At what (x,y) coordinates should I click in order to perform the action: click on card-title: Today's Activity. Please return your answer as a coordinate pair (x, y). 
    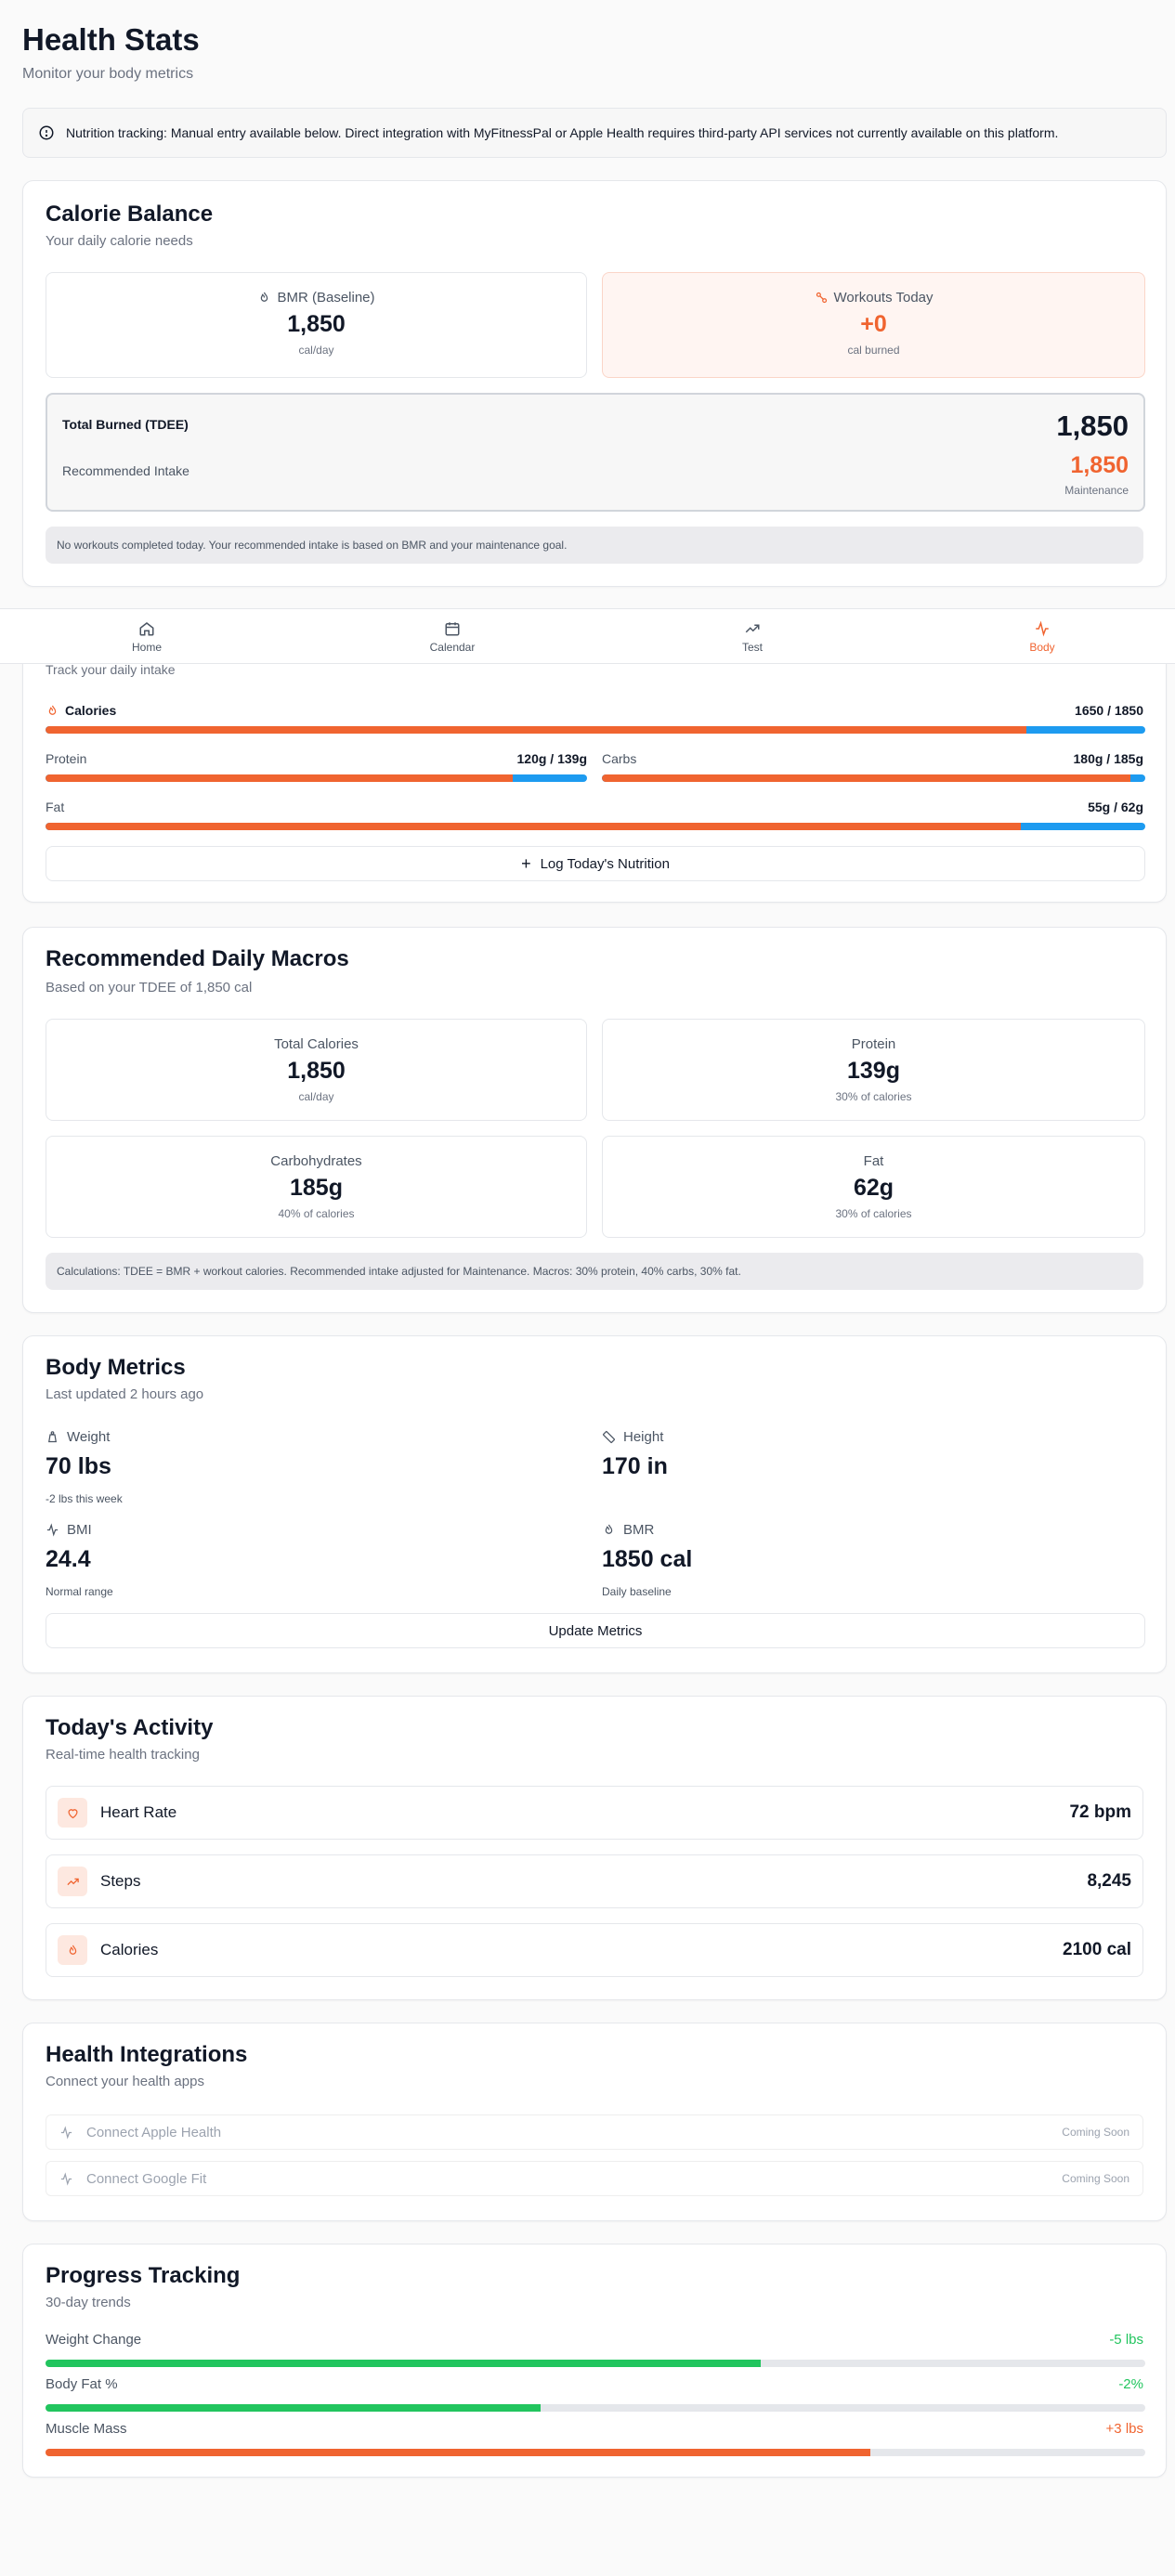
    Looking at the image, I should click on (130, 1727).